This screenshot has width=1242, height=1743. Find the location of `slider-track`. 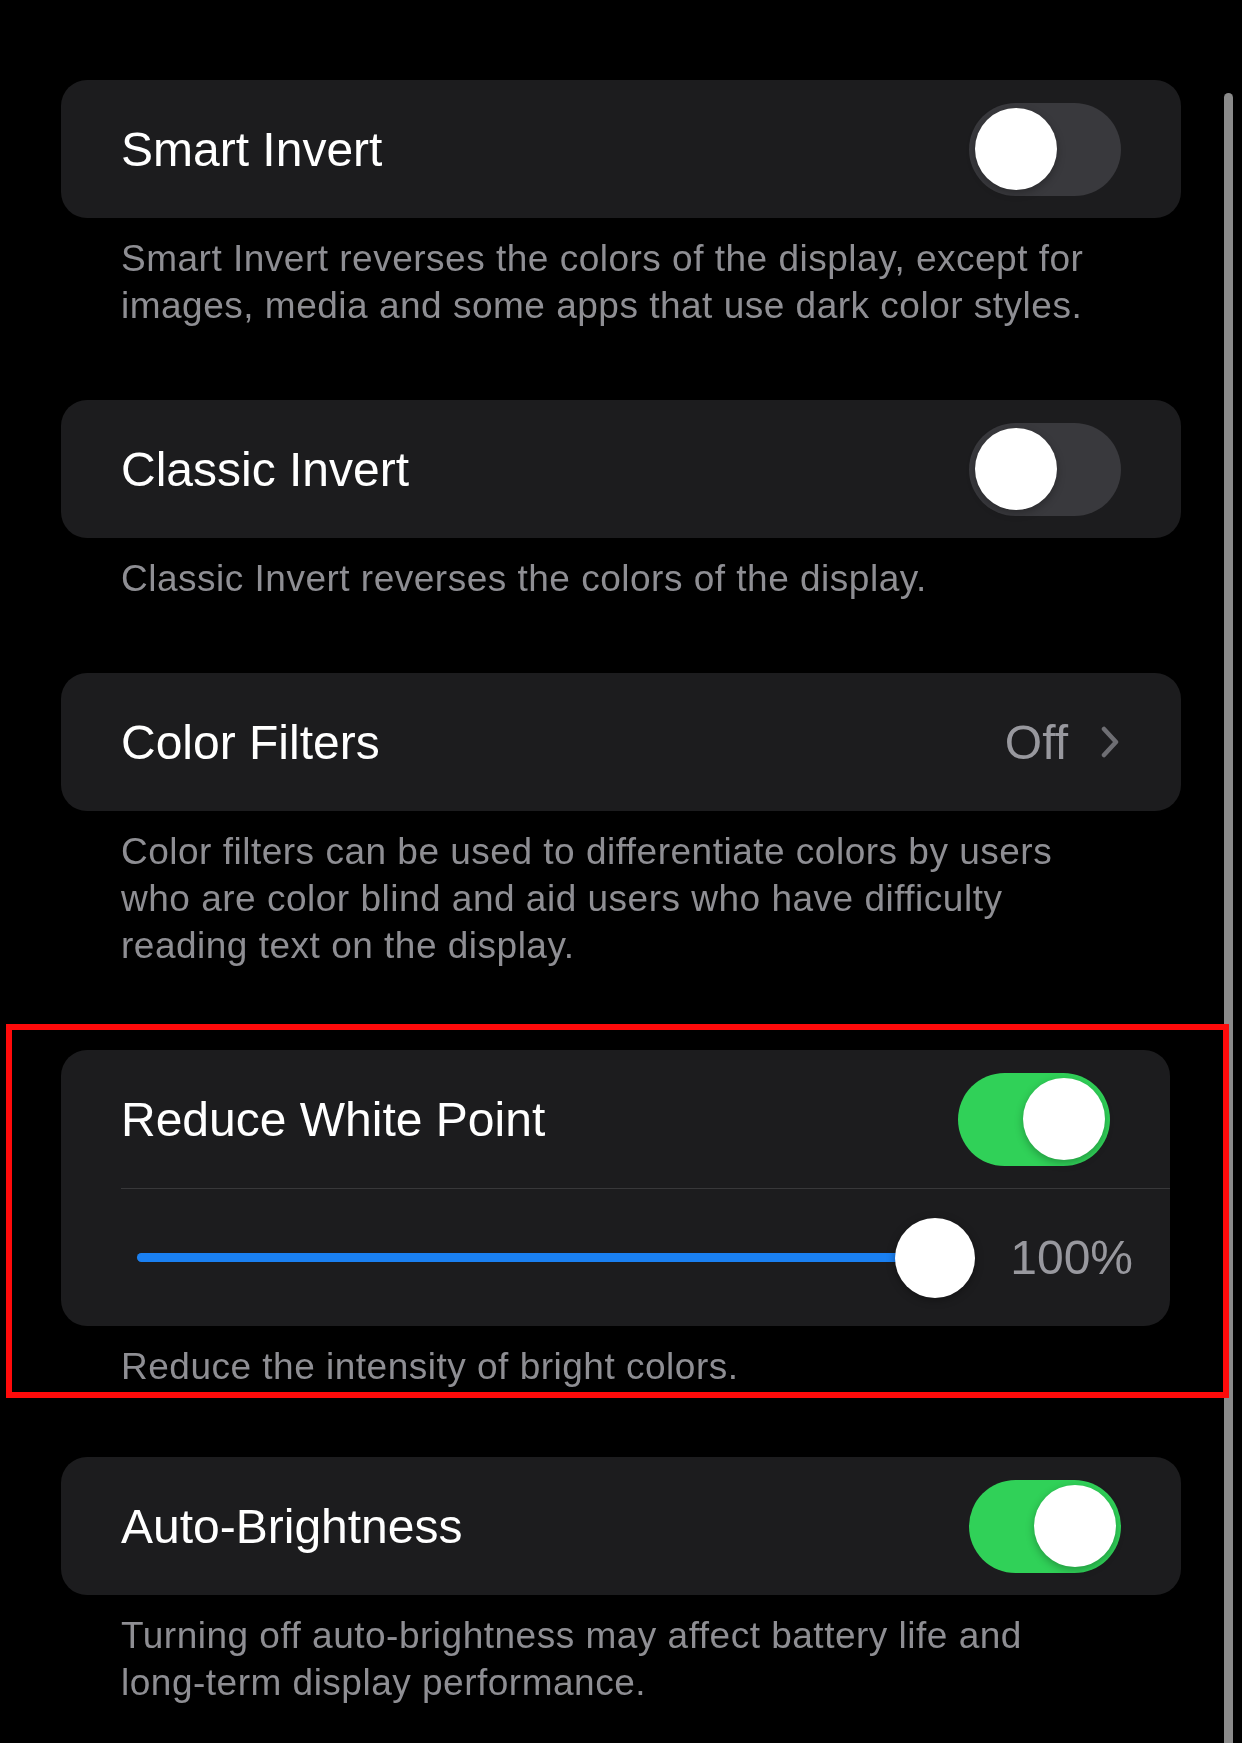

slider-track is located at coordinates (556, 1257).